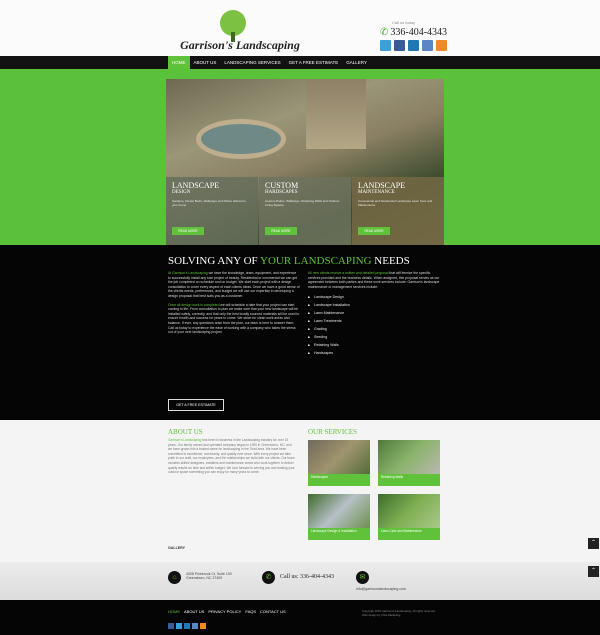 This screenshot has height=635, width=600. I want to click on free-estimate-button: GET A FREE ESTIMATE, so click(196, 405).